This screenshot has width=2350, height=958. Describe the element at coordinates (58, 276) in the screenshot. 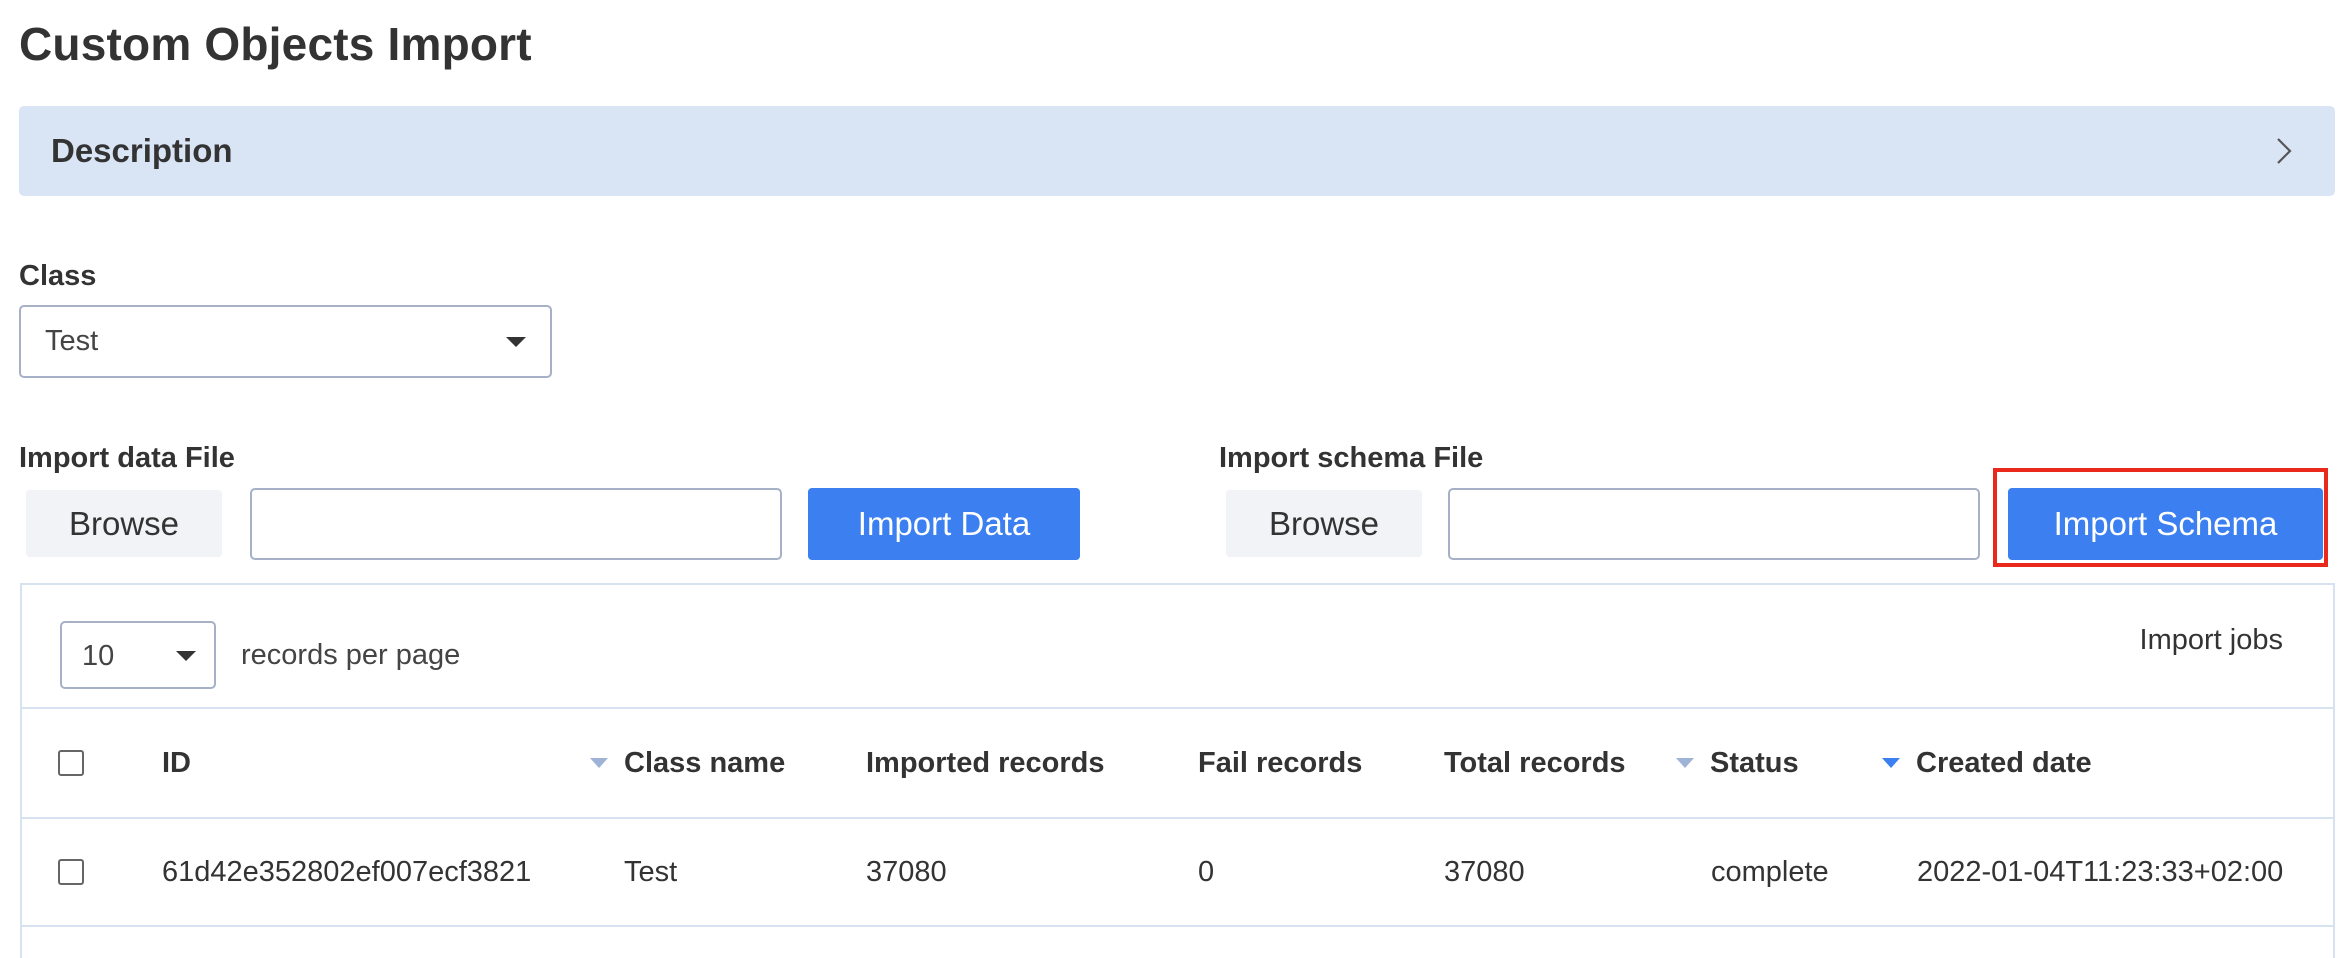

I see `class-label: Class` at that location.